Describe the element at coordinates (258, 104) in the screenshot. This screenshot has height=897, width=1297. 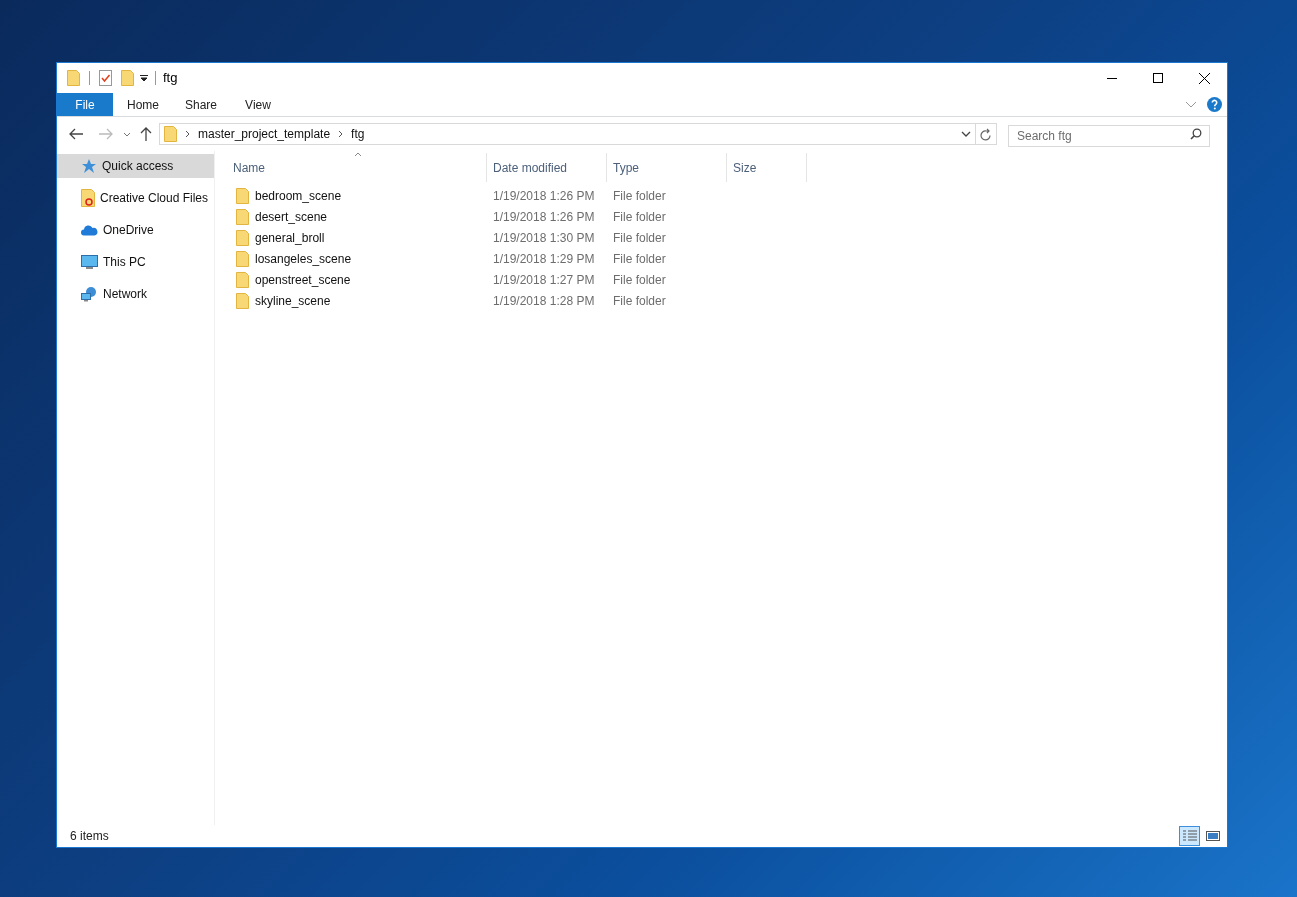
I see `ribbon-tab: View` at that location.